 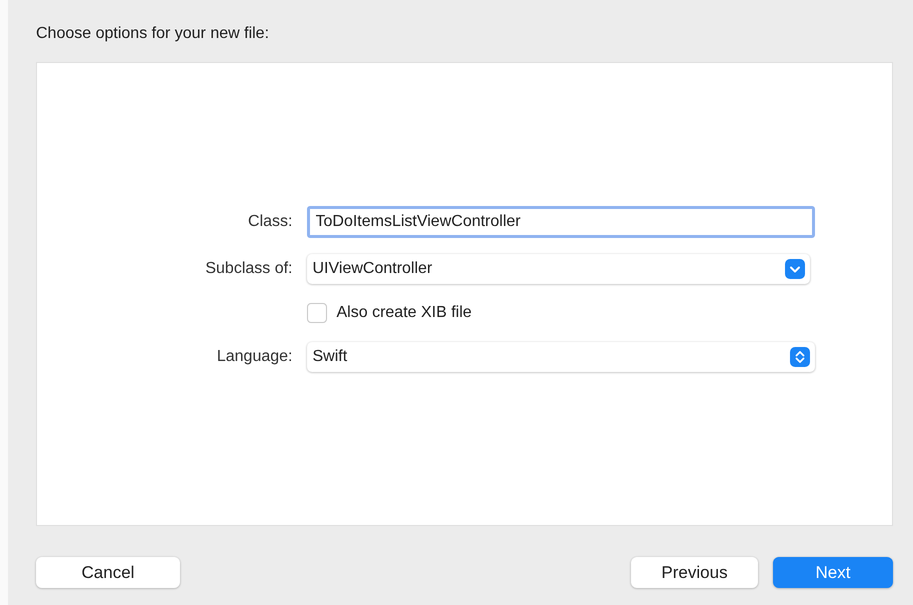 What do you see at coordinates (248, 268) in the screenshot?
I see `field-label: Subclass of:` at bounding box center [248, 268].